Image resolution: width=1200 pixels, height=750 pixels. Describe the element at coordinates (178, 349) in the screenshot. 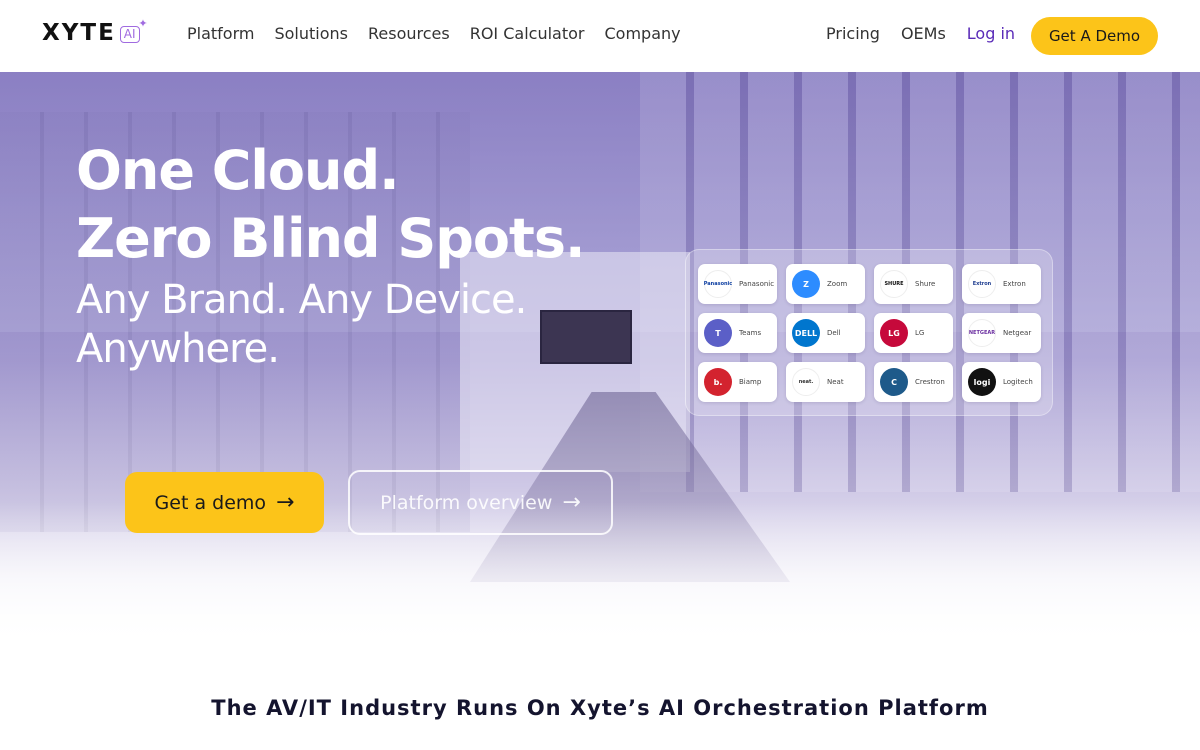

I see `hero-subline-line-2: Anywhere.` at that location.